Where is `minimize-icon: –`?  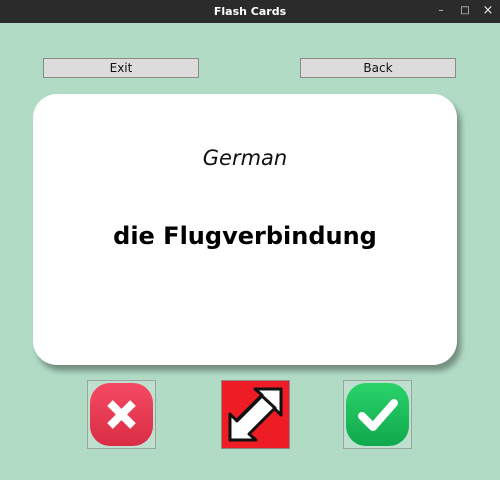 minimize-icon: – is located at coordinates (441, 11).